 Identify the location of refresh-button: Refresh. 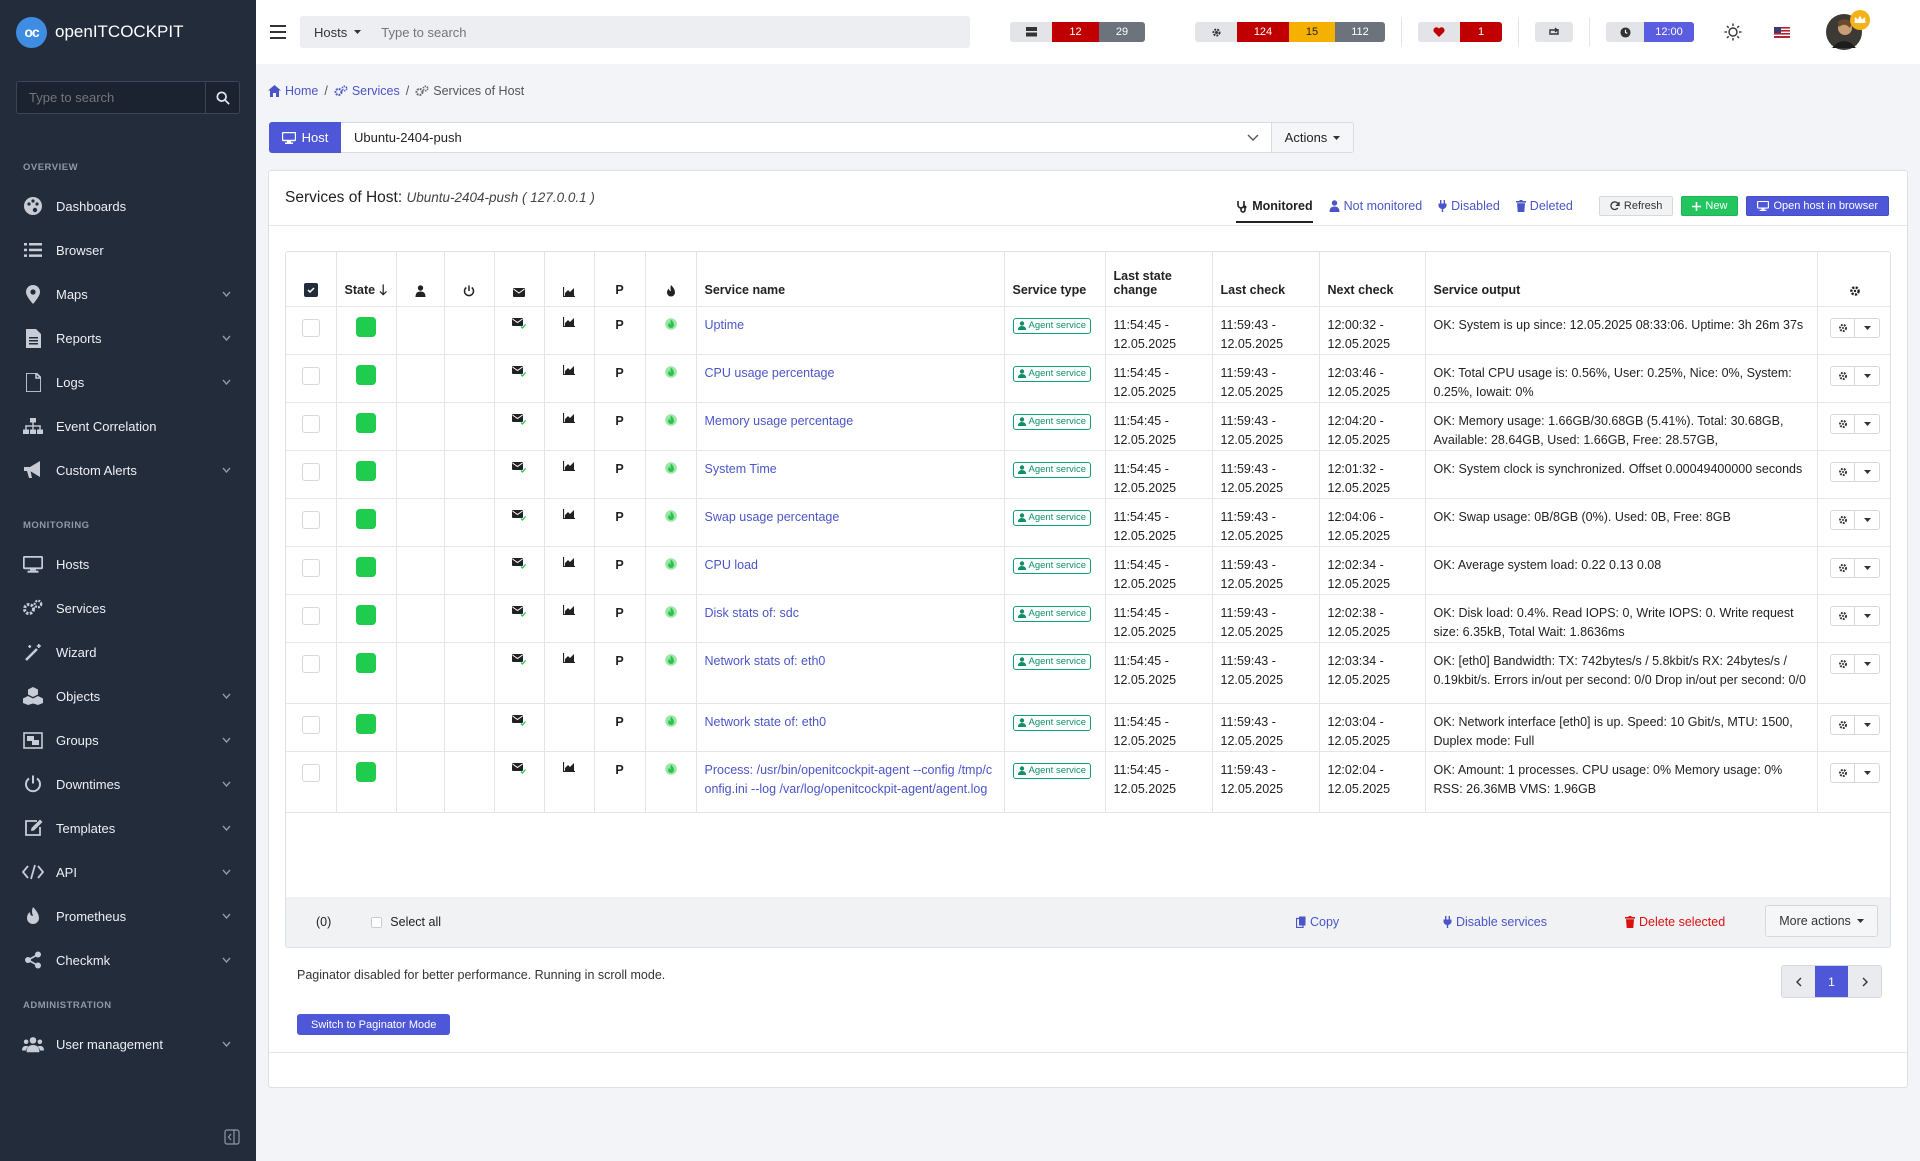
(1636, 206).